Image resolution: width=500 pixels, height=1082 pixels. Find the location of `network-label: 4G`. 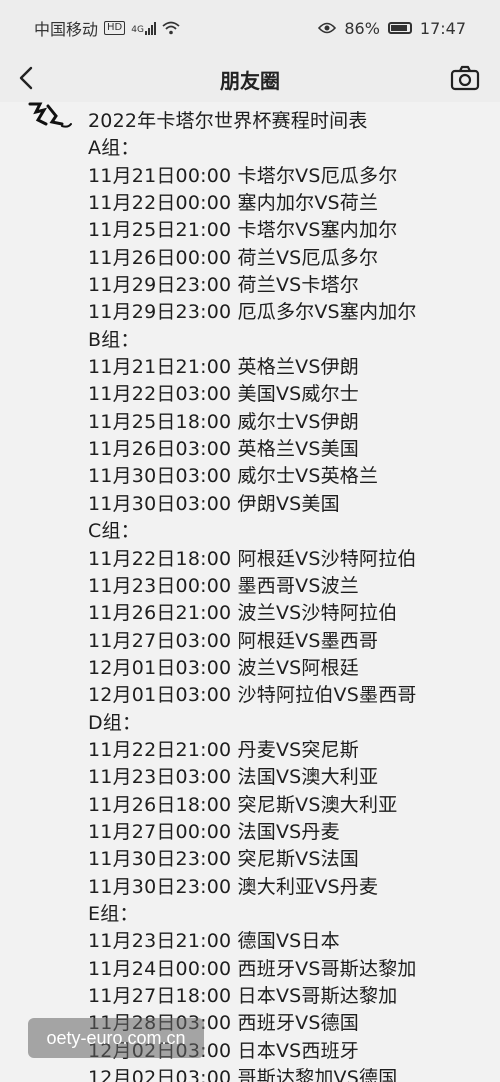

network-label: 4G is located at coordinates (137, 29).